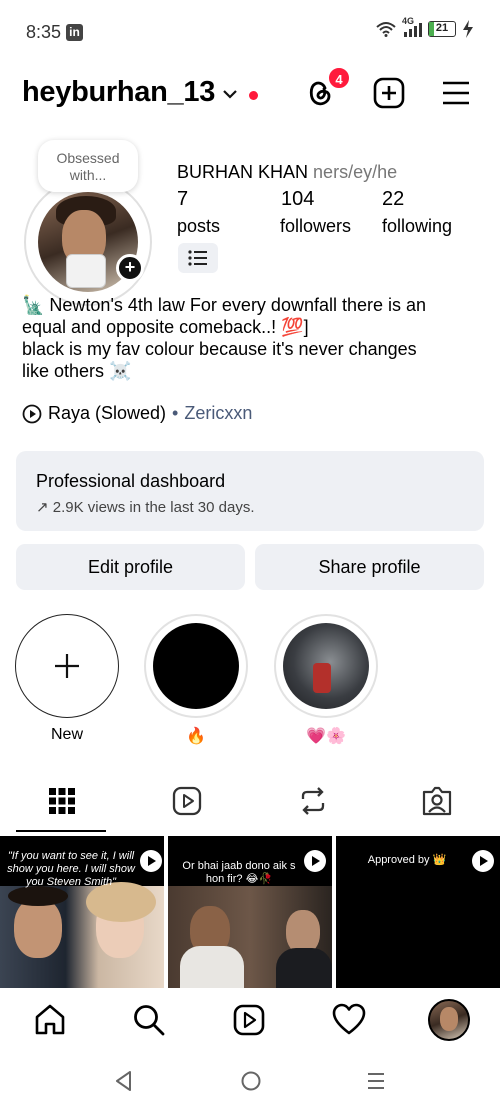  I want to click on chevron-down-icon, so click(230, 94).